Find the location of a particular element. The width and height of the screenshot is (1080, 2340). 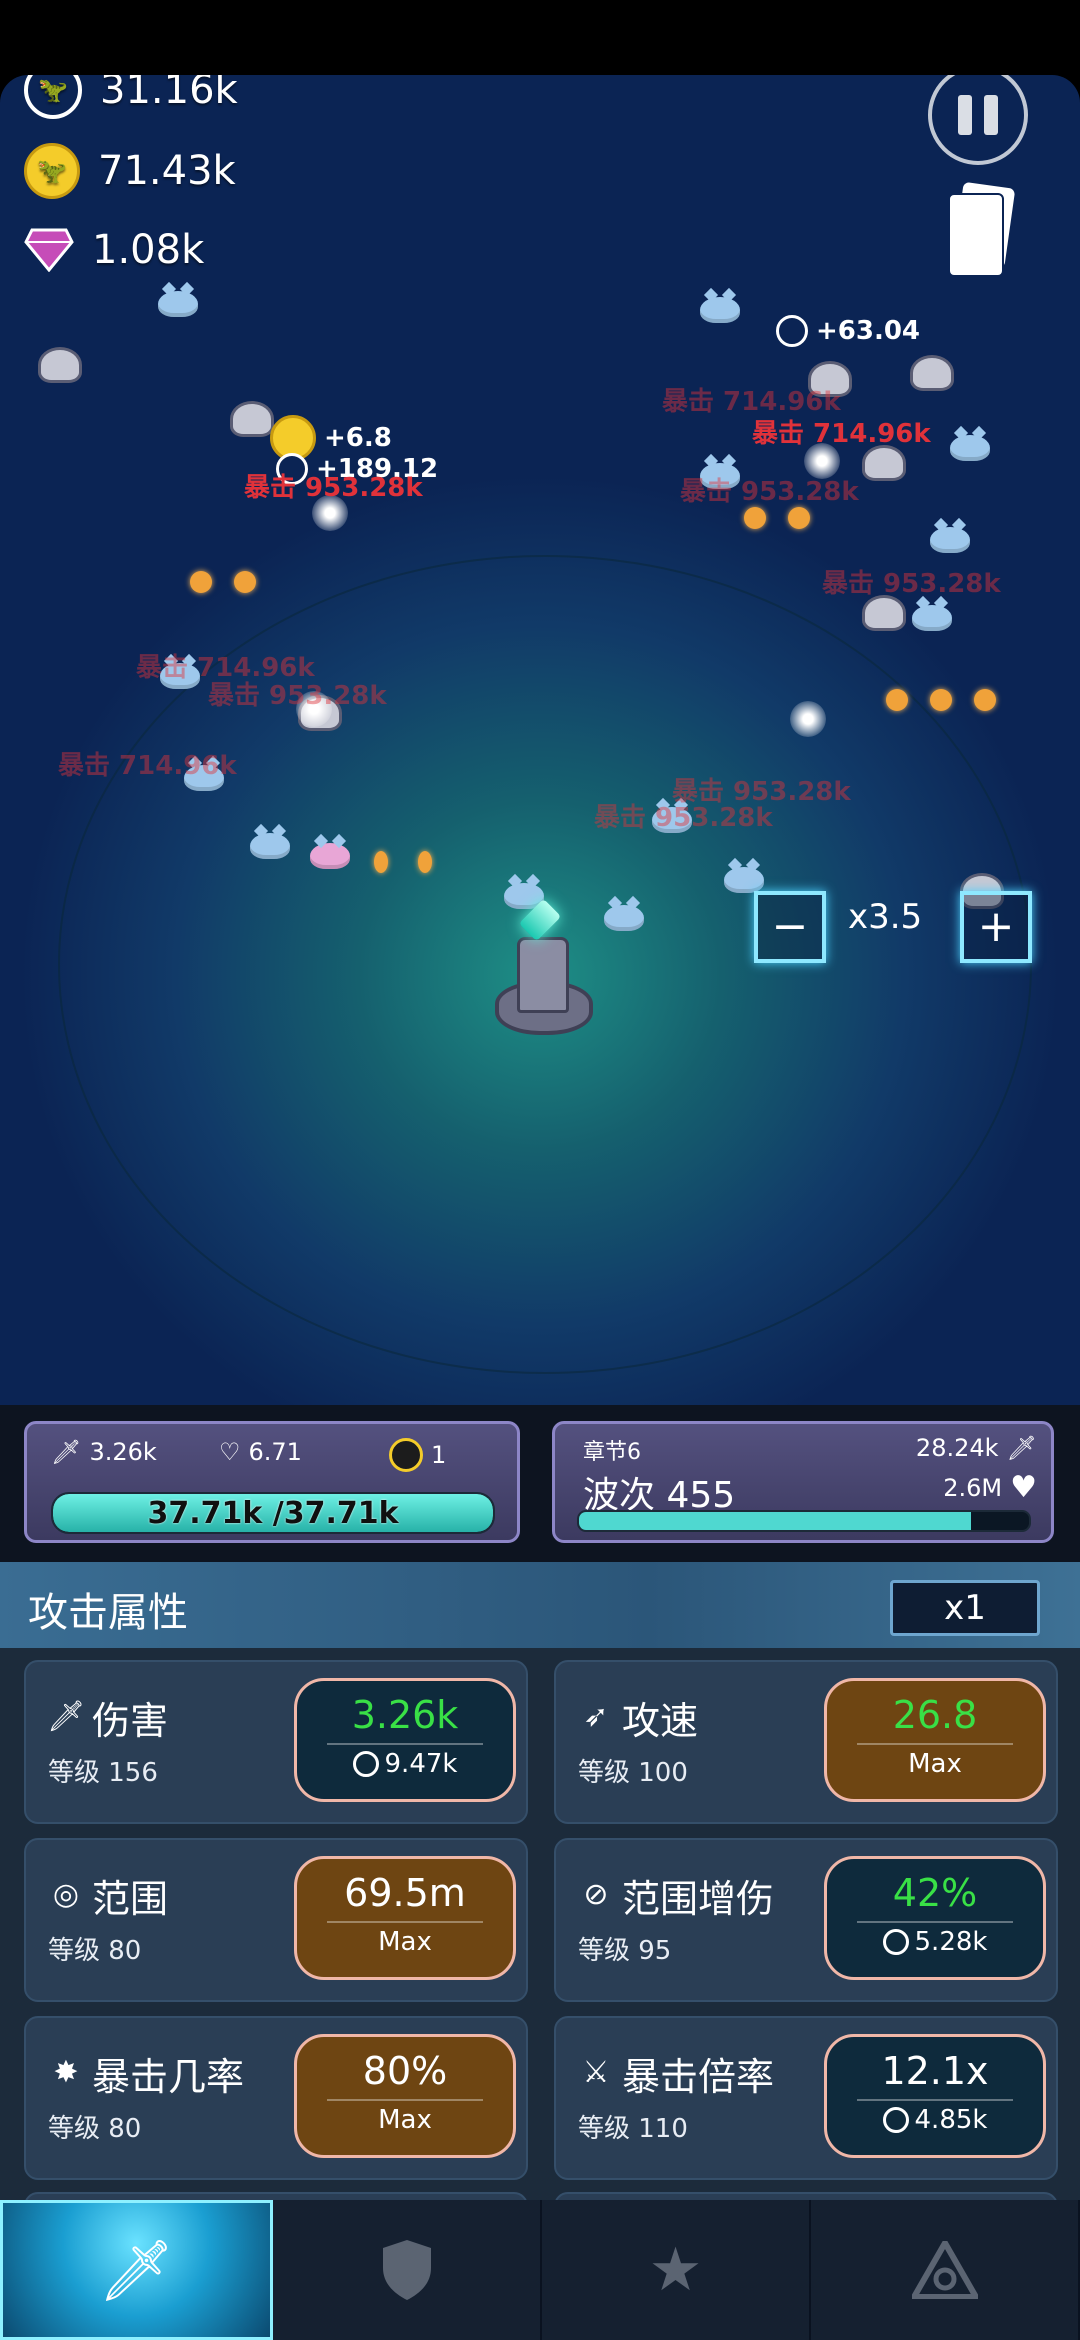

zoom-out-button: − is located at coordinates (790, 927).